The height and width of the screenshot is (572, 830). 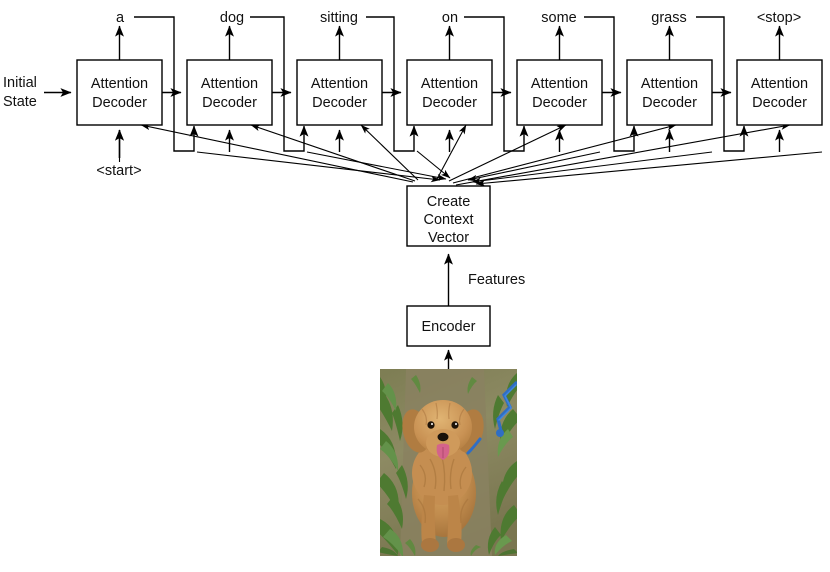 What do you see at coordinates (496, 280) in the screenshot?
I see `features-label: Features` at bounding box center [496, 280].